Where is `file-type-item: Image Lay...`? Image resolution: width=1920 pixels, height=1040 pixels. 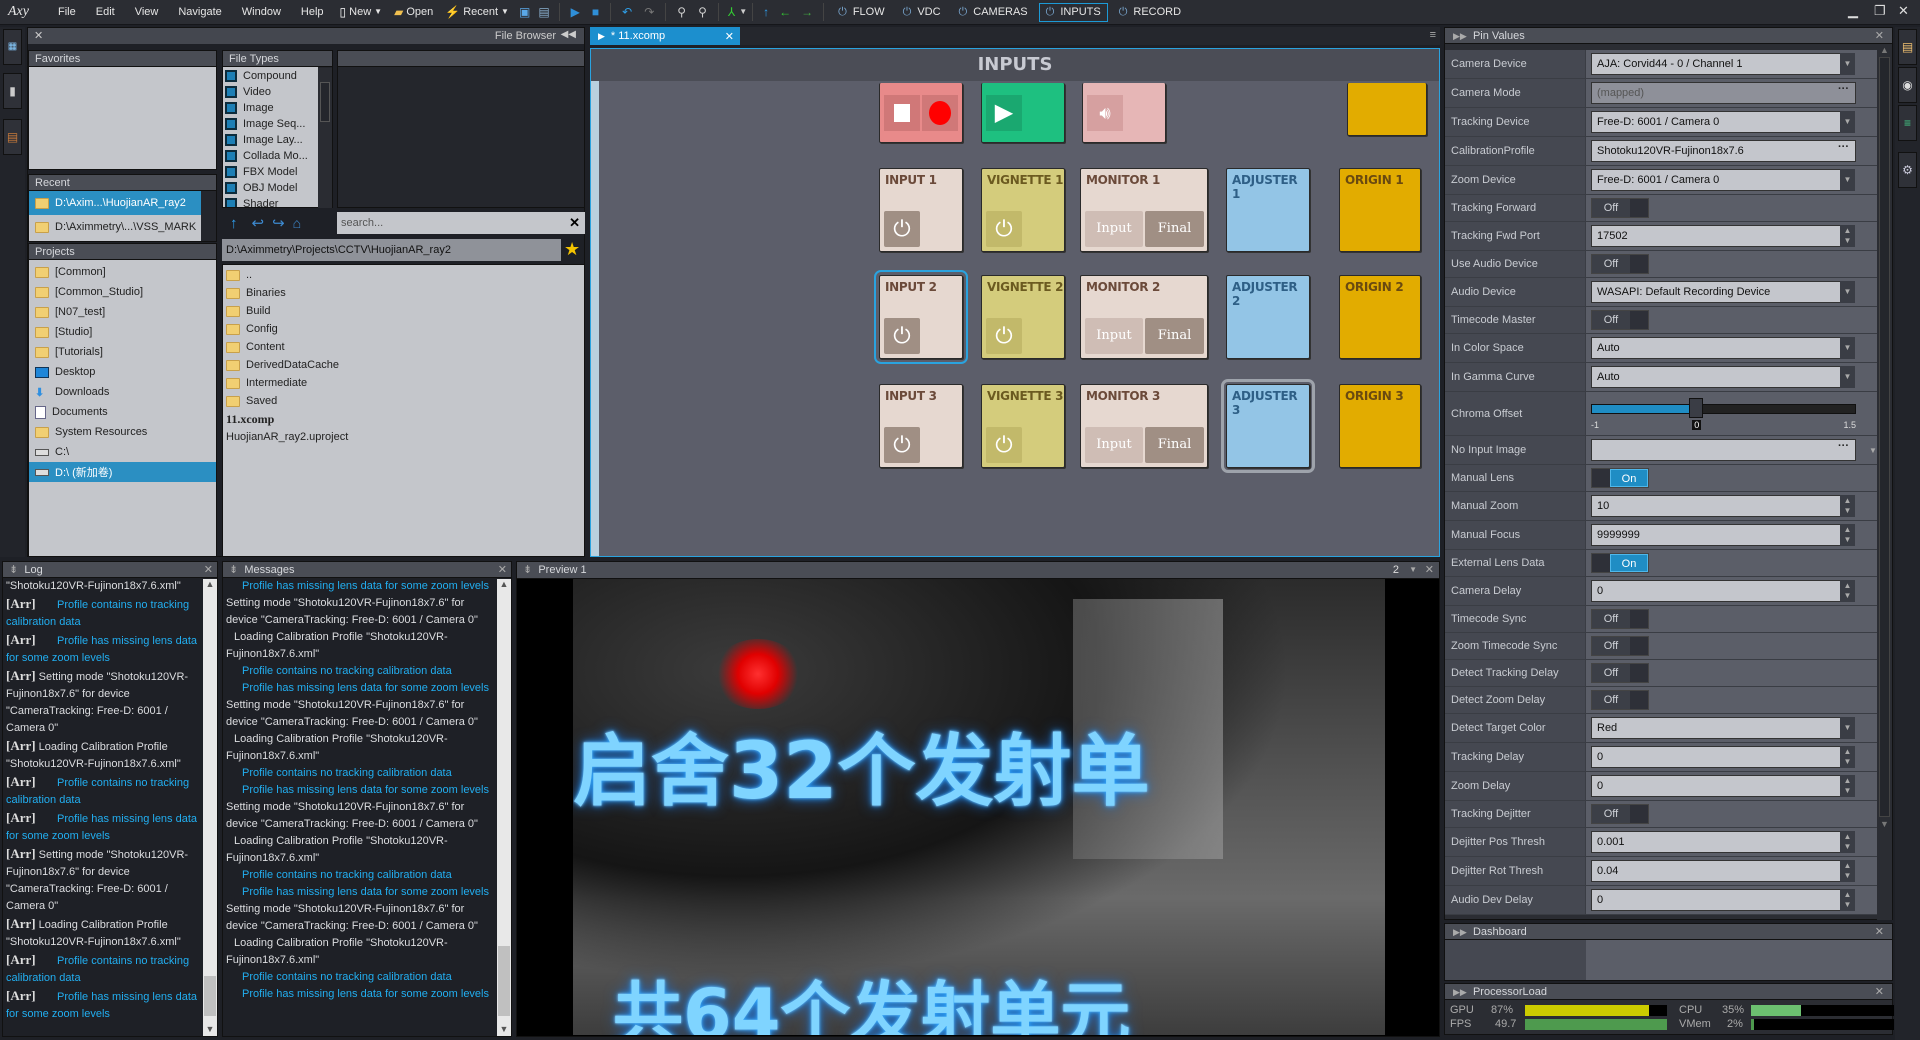 file-type-item: Image Lay... is located at coordinates (270, 140).